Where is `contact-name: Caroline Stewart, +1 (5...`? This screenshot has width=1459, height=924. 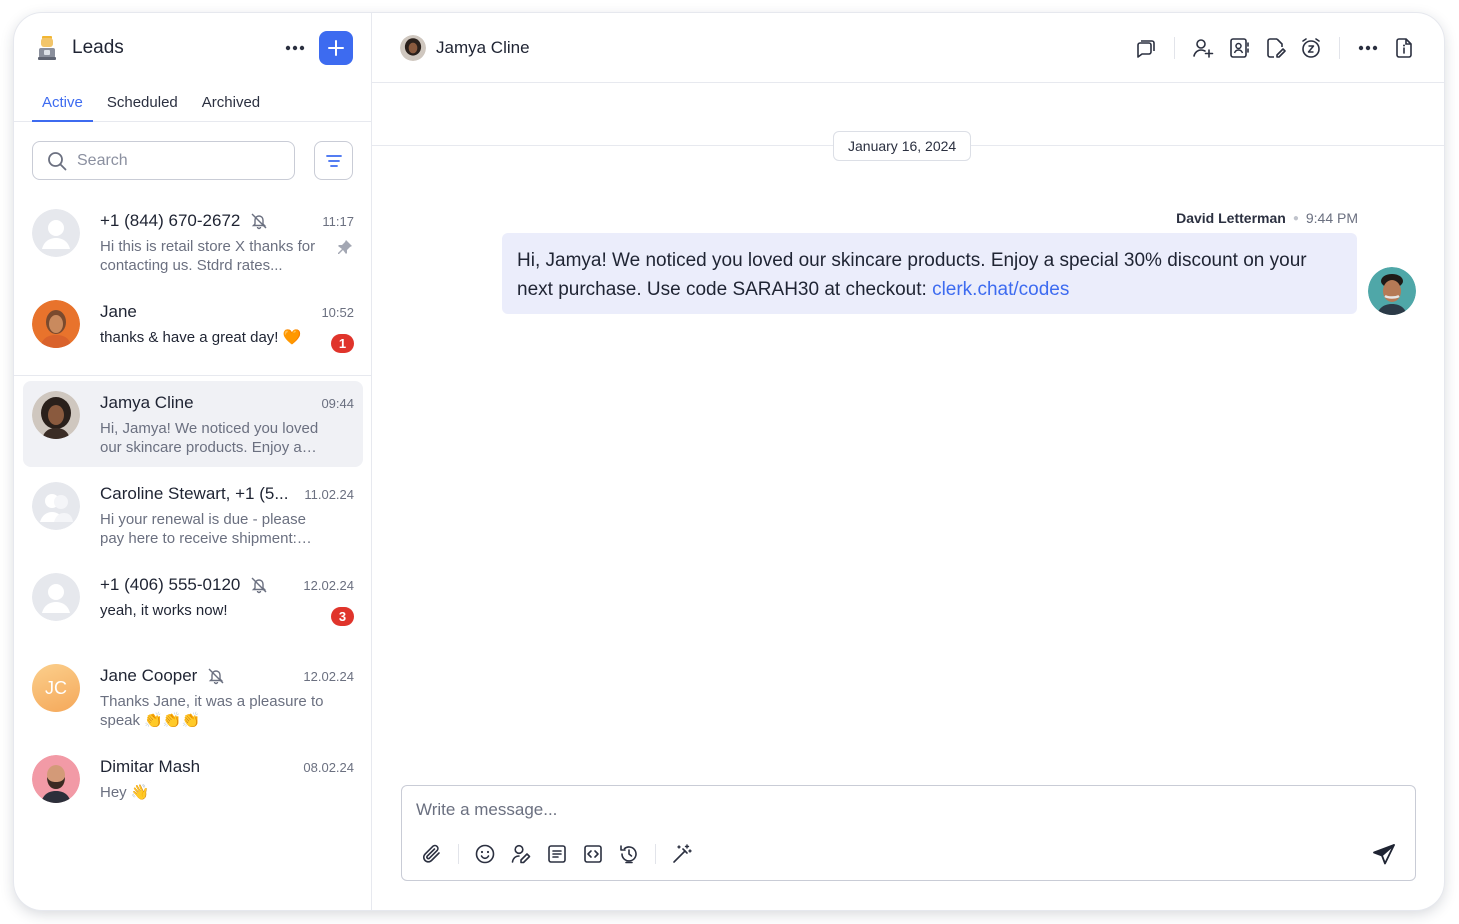
contact-name: Caroline Stewart, +1 (5... is located at coordinates (194, 493).